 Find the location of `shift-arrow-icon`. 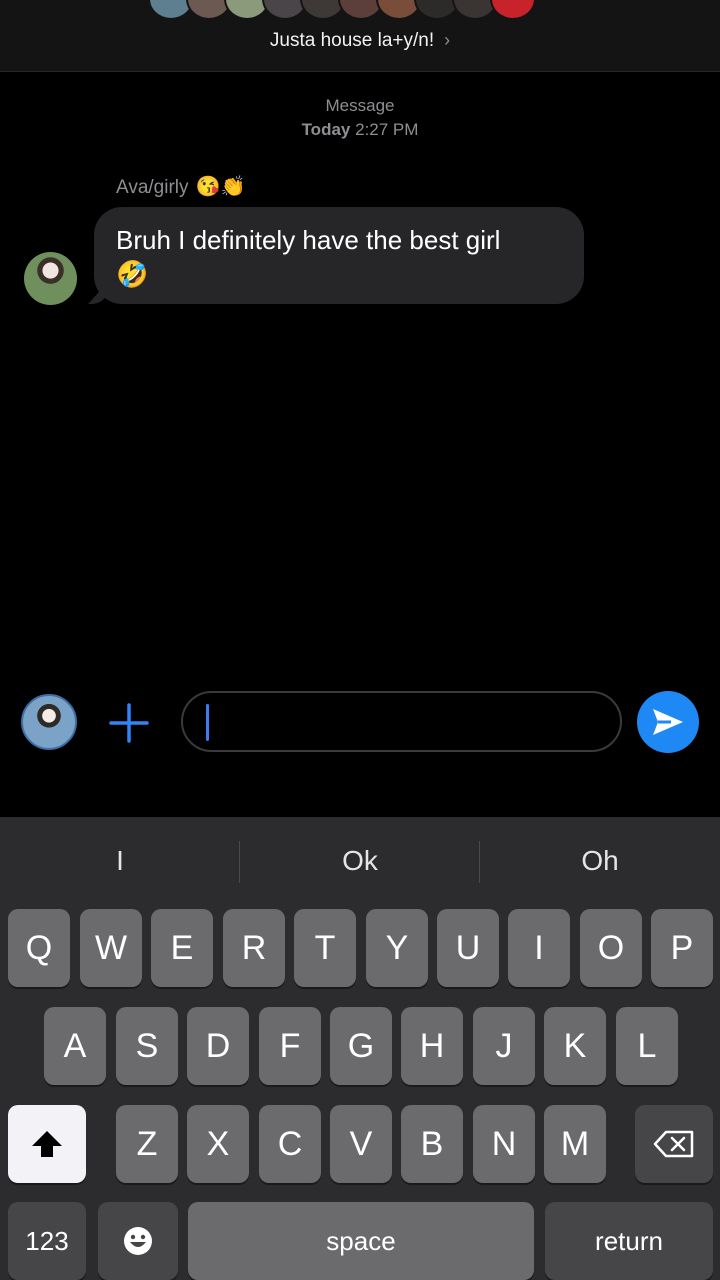

shift-arrow-icon is located at coordinates (47, 1144).